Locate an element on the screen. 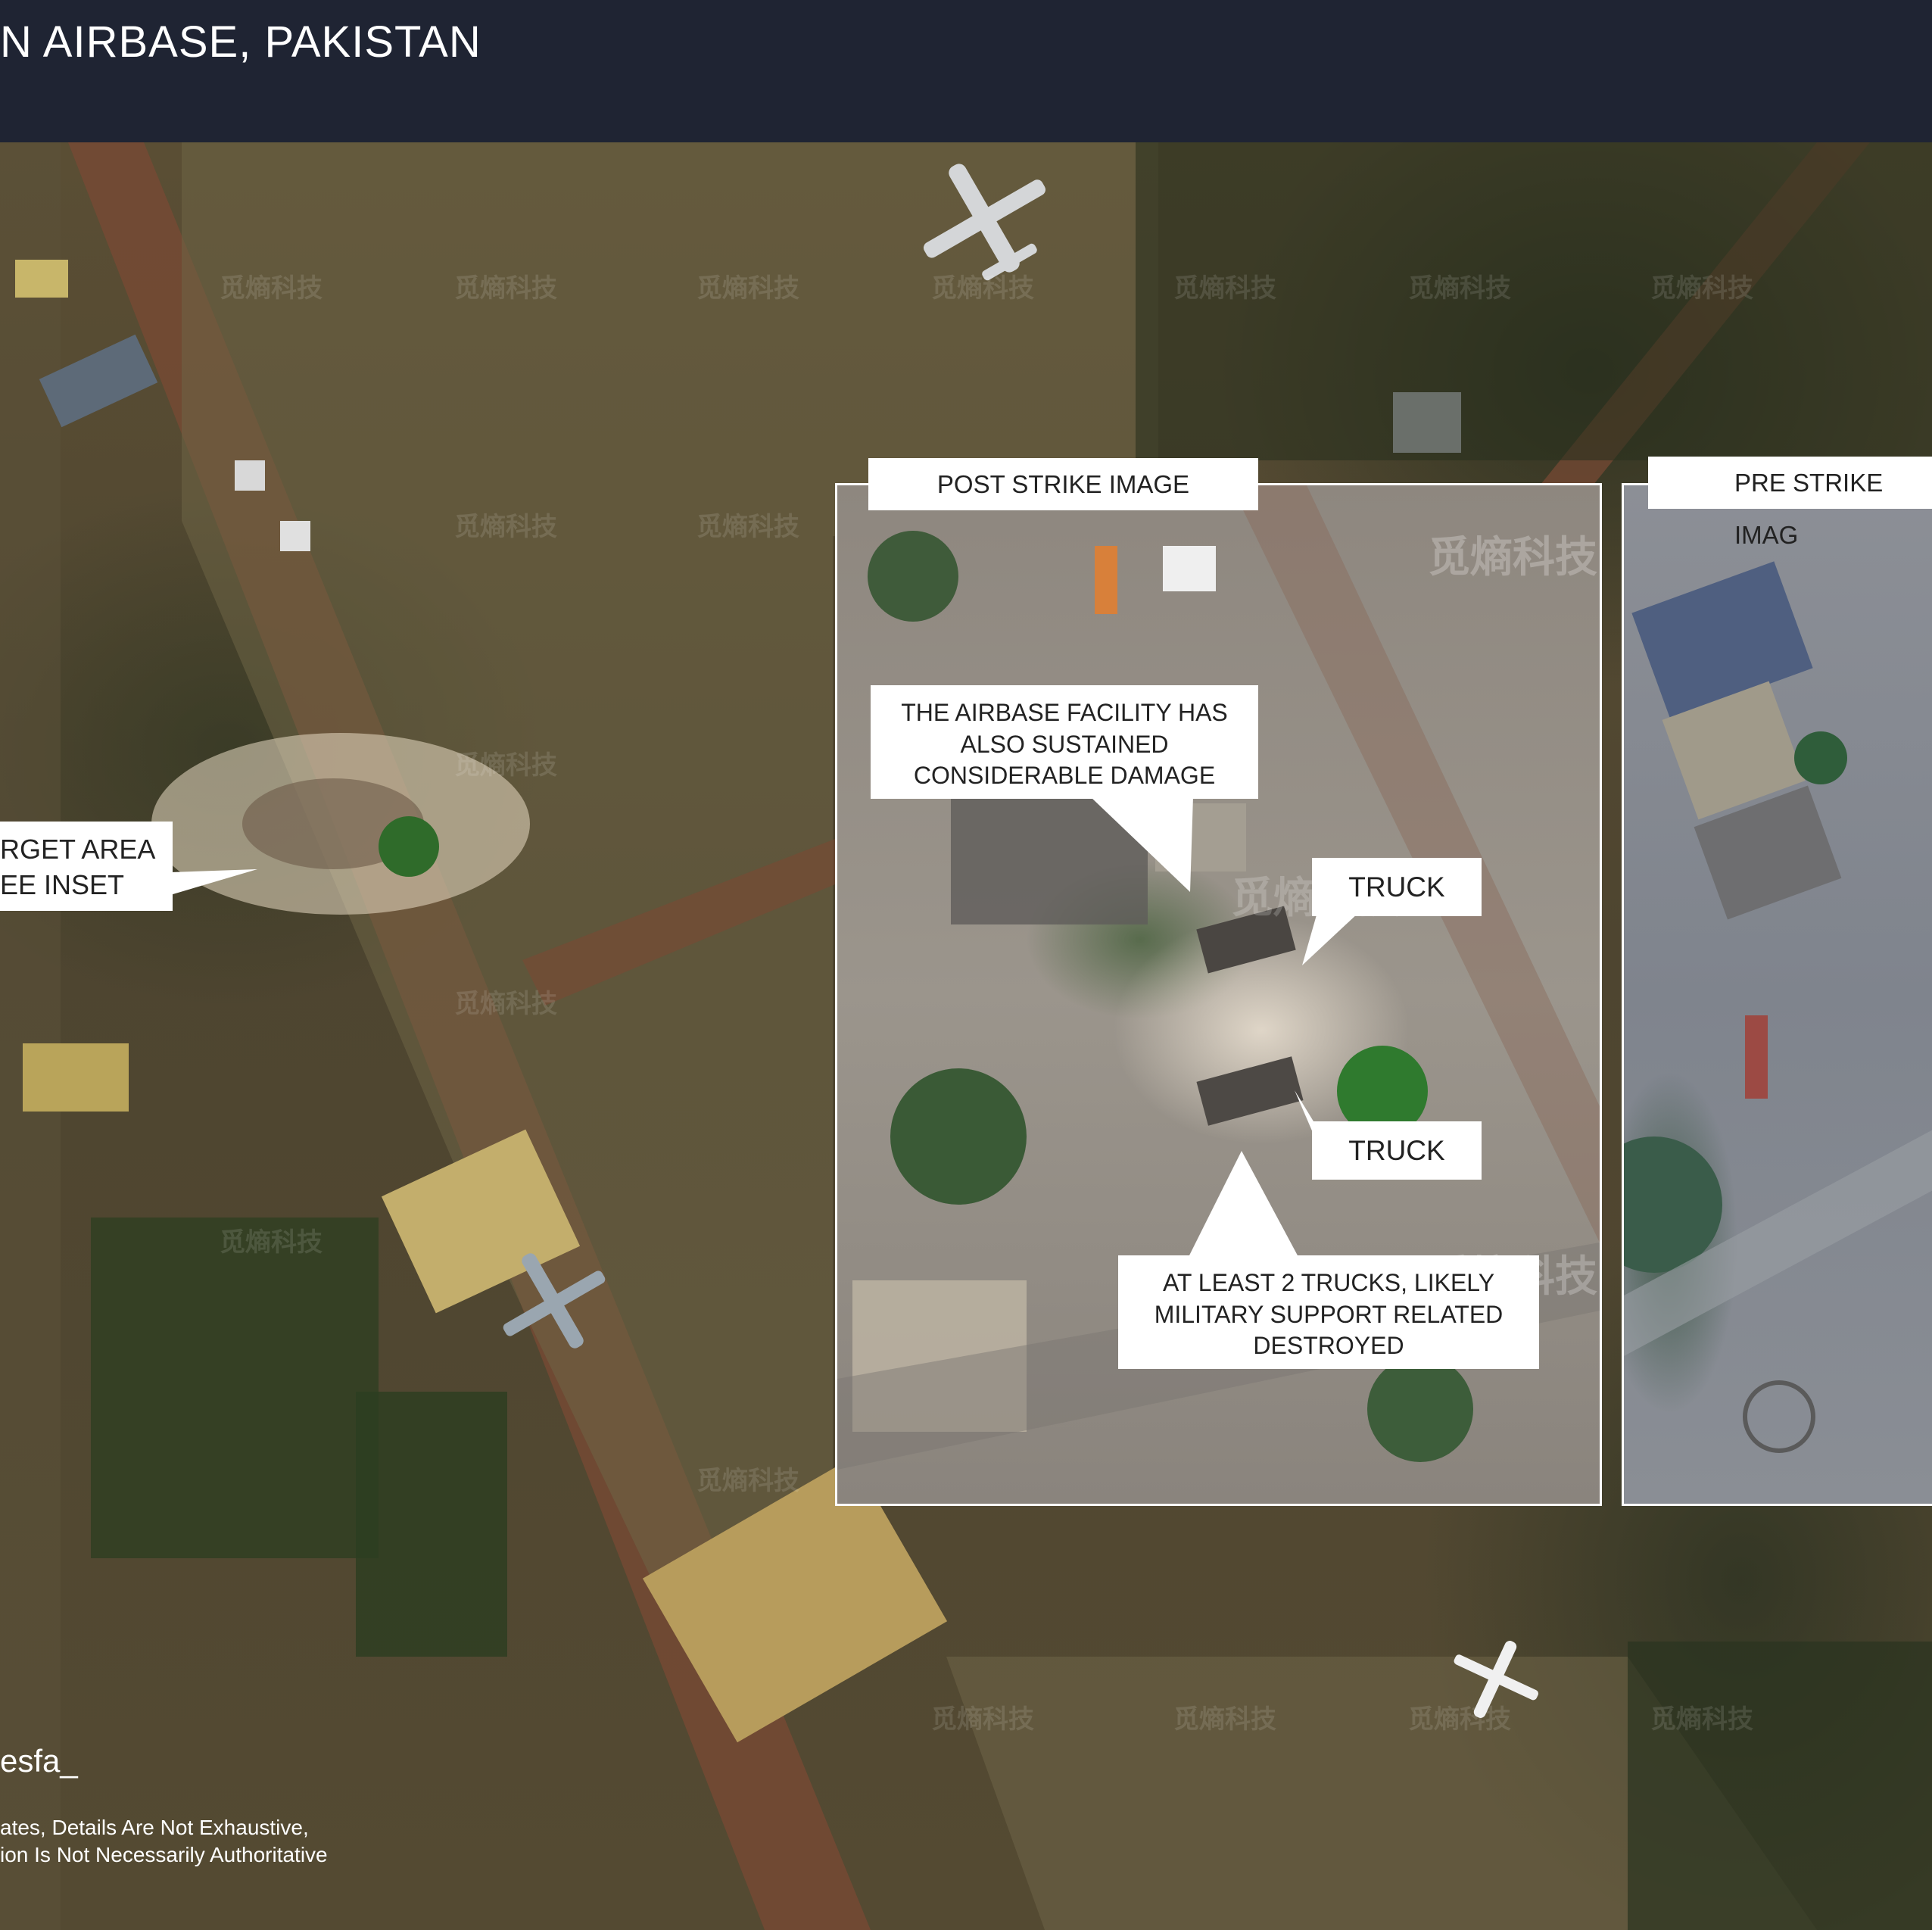 The height and width of the screenshot is (1930, 1932). pre-strike-label: PRE STRIKE IMAG is located at coordinates (1790, 503).